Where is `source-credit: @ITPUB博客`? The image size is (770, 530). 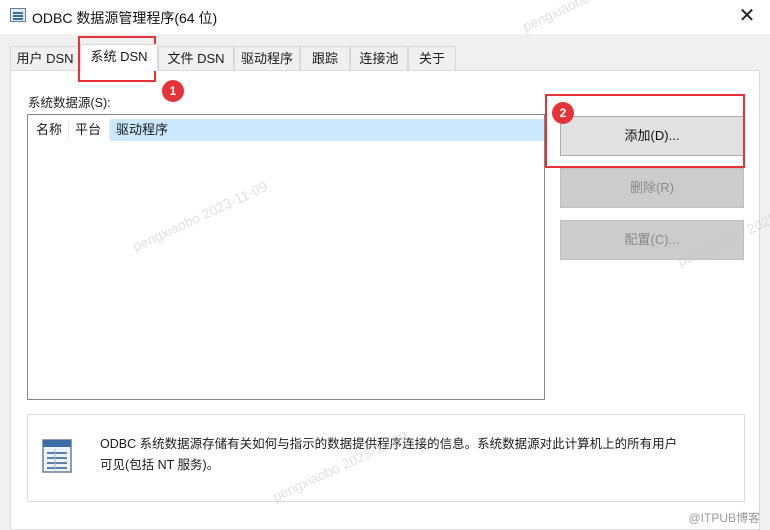
source-credit: @ITPUB博客 is located at coordinates (724, 518).